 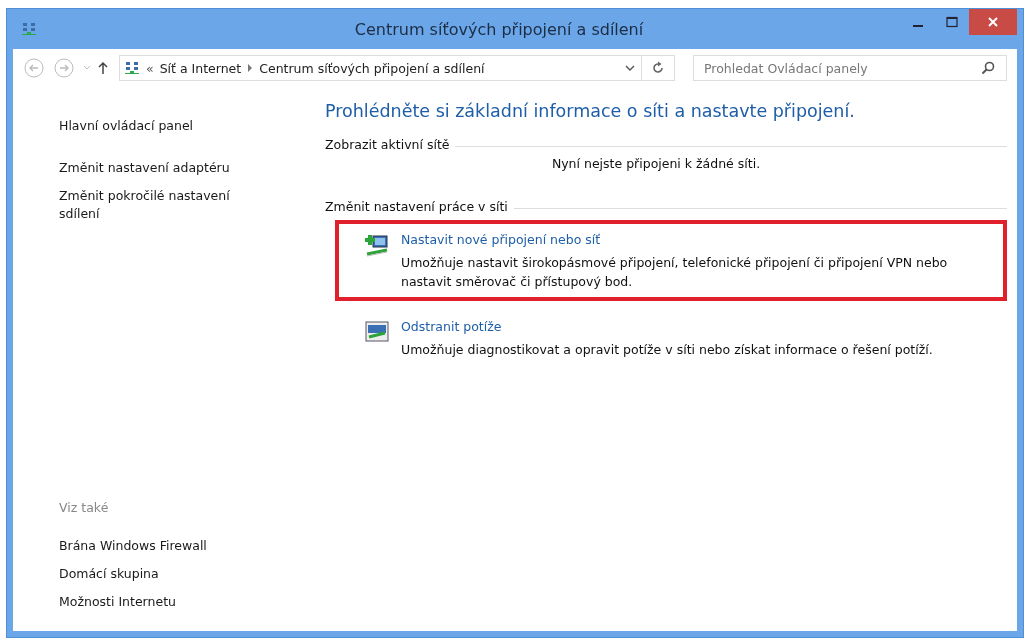 What do you see at coordinates (675, 272) in the screenshot?
I see `task-description: Umožňuje nastavit širokopásmové připojení, telefonické připojení či připojení VPN nebo nastavit směrovač či přístupový bod.` at bounding box center [675, 272].